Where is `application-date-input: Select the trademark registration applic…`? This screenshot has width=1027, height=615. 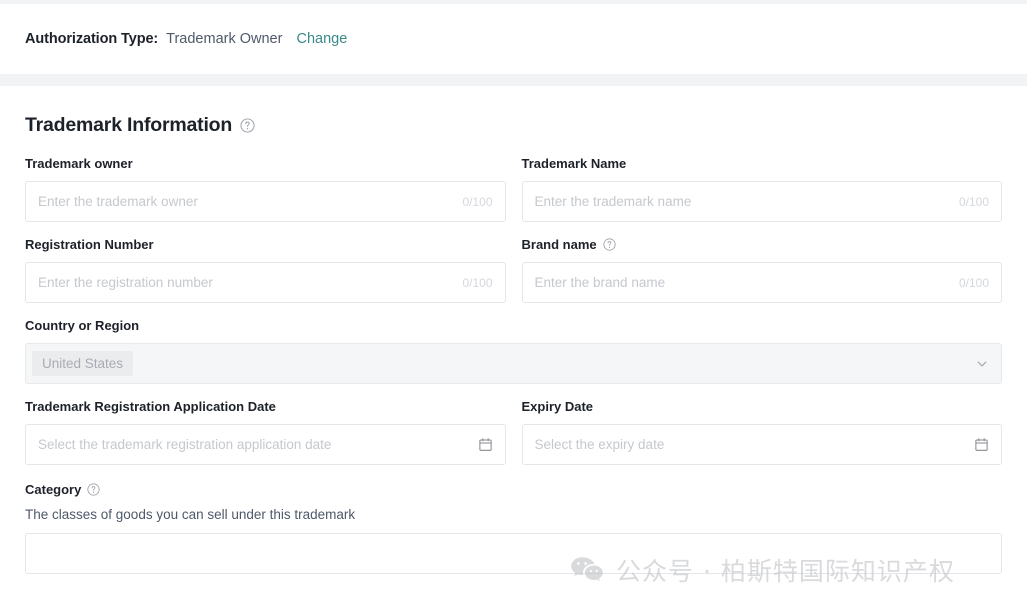 application-date-input: Select the trademark registration applic… is located at coordinates (265, 444).